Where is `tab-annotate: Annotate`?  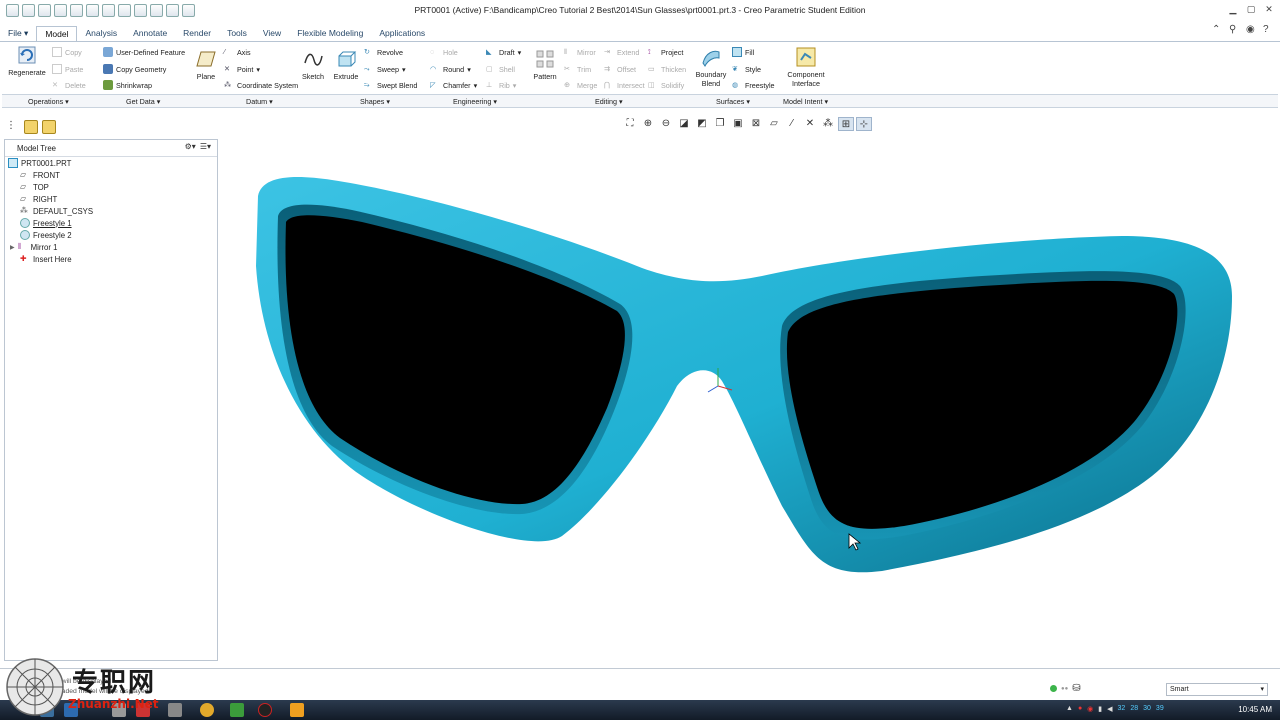
tab-annotate: Annotate is located at coordinates (150, 33).